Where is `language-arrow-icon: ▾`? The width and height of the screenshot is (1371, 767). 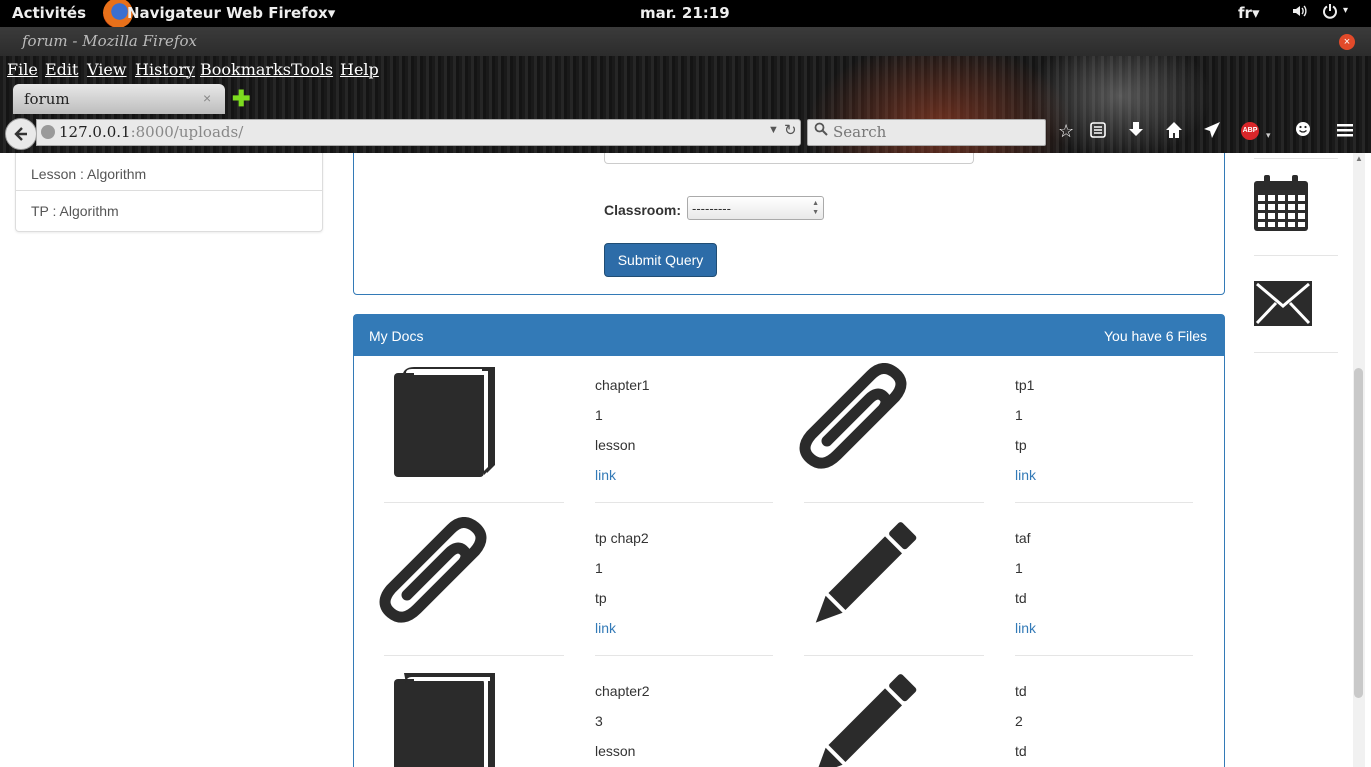
language-arrow-icon: ▾ is located at coordinates (1255, 13).